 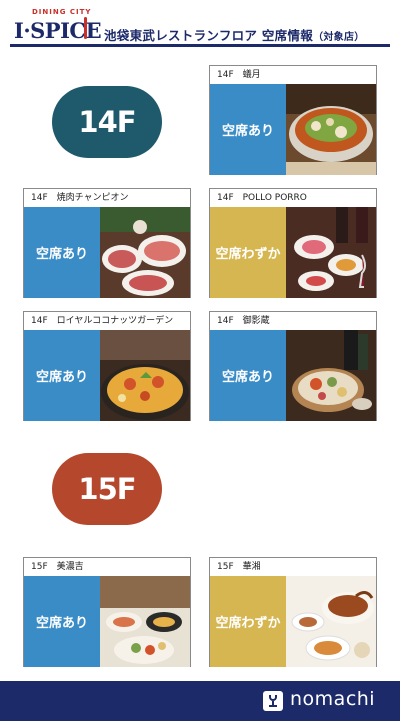 I want to click on restaurant-card-royal-coconut-garden: 14F ロイヤルココナッツガーデン 空席あり, so click(x=107, y=366).